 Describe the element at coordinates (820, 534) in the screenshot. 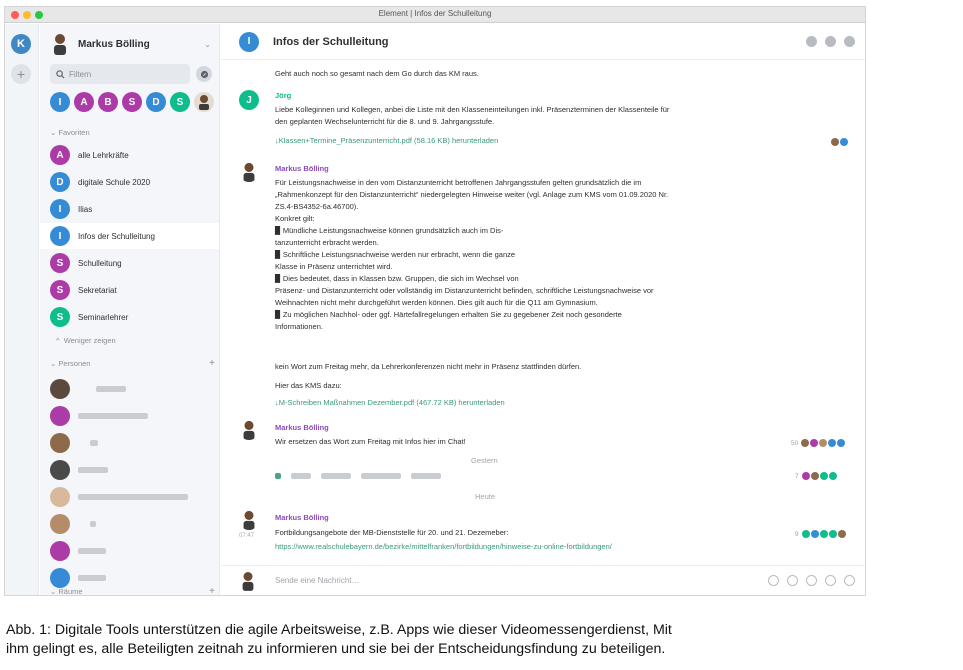

I see `read-receipts: 9` at that location.